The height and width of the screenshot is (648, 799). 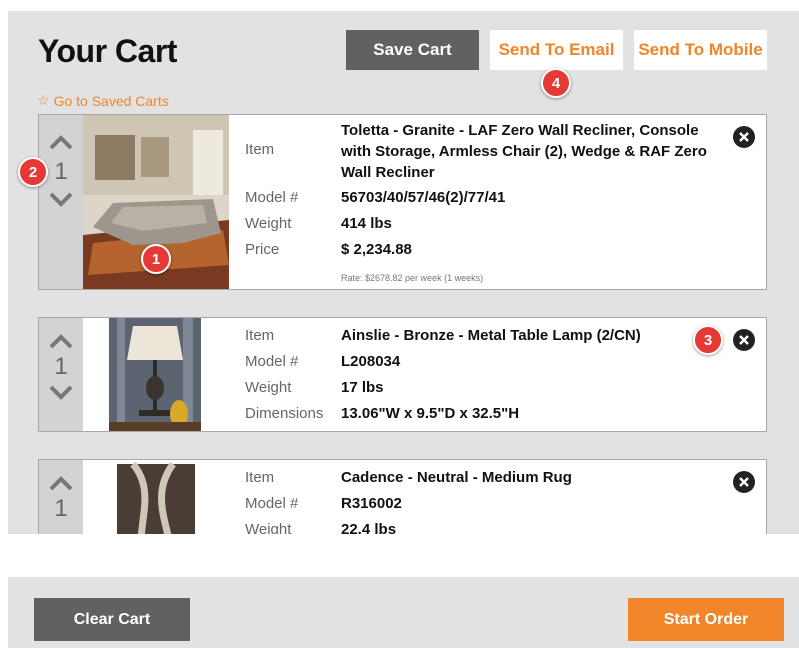 What do you see at coordinates (284, 413) in the screenshot?
I see `dimensions-label: Dimensions` at bounding box center [284, 413].